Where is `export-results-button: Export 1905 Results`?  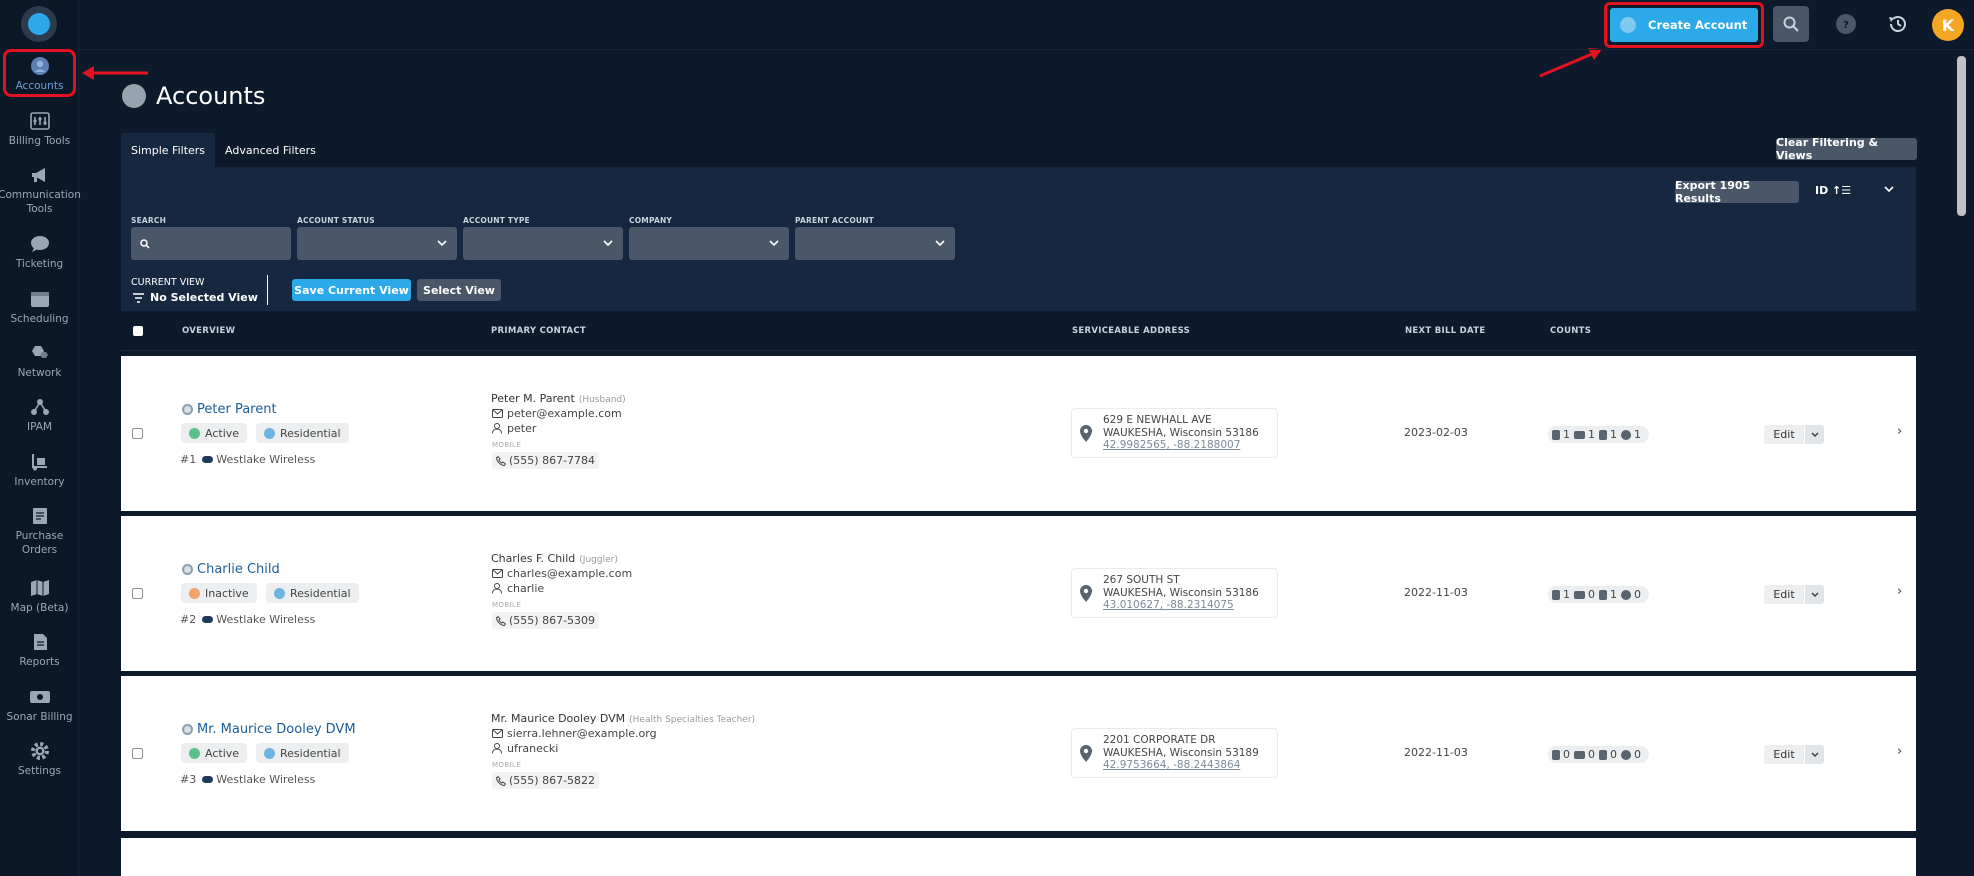 export-results-button: Export 1905 Results is located at coordinates (1737, 192).